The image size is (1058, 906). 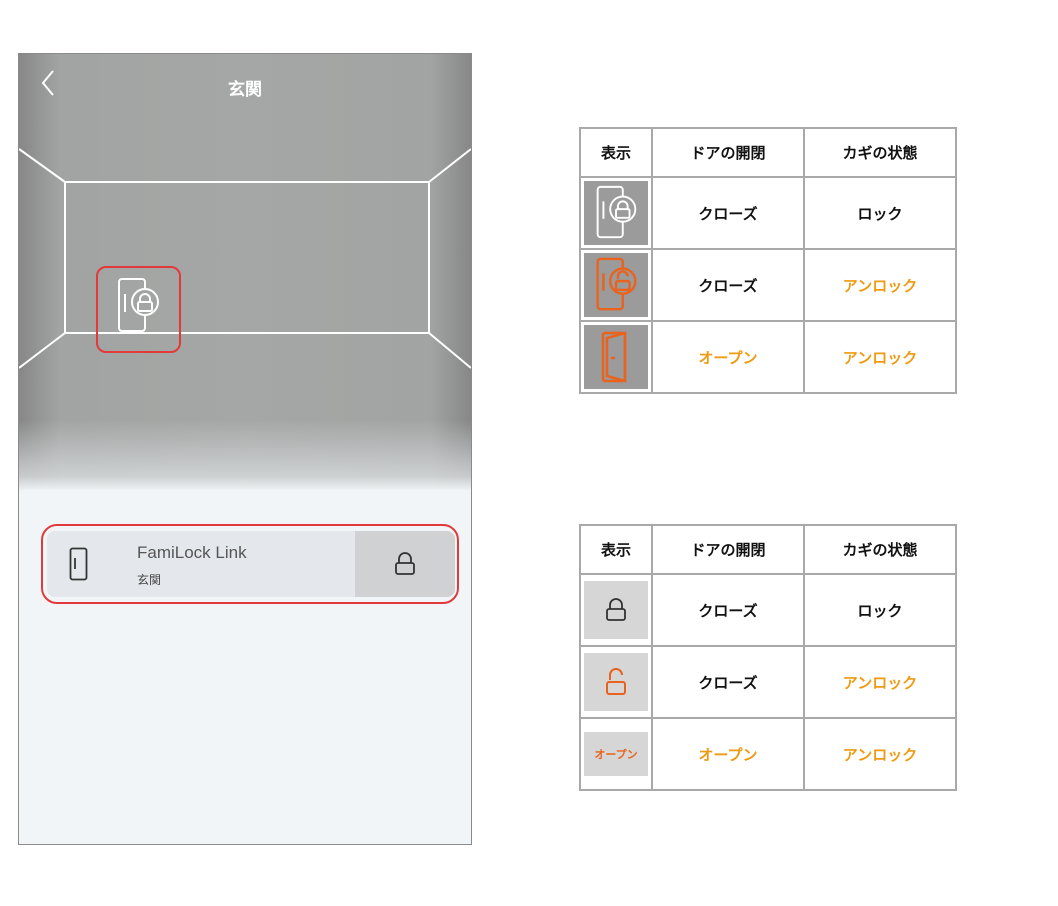 I want to click on door-open-icon, so click(x=616, y=357).